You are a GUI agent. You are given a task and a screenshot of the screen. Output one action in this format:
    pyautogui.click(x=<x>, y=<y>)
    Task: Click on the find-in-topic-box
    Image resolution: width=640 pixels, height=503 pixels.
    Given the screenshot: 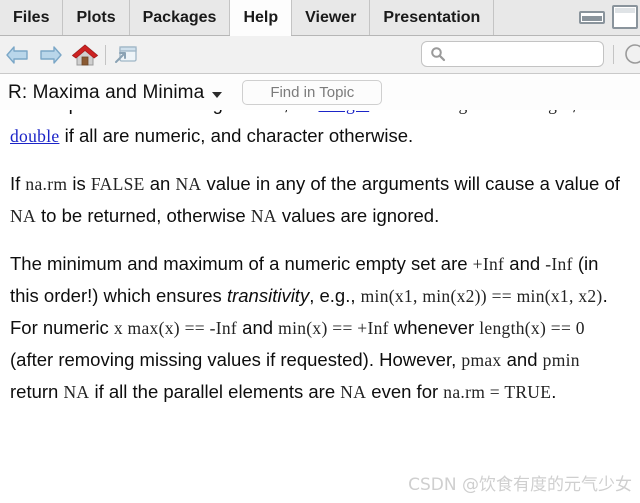 What is the action you would take?
    pyautogui.click(x=312, y=92)
    